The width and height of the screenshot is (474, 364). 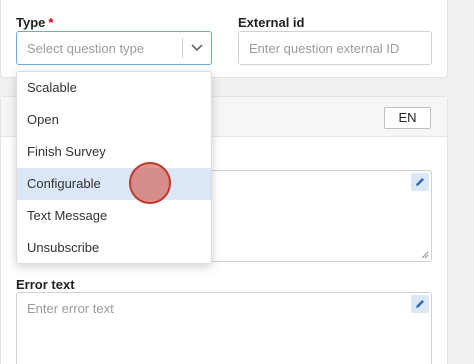 I want to click on error-text-label: Error text, so click(x=45, y=284).